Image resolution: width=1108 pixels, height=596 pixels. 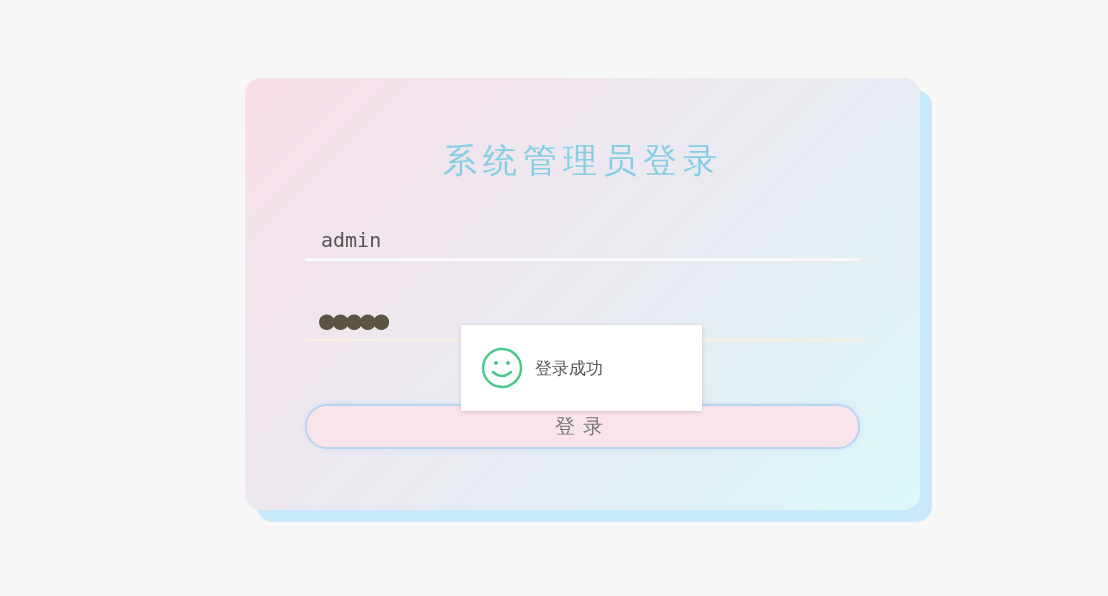 What do you see at coordinates (582, 426) in the screenshot?
I see `login-button: 登录` at bounding box center [582, 426].